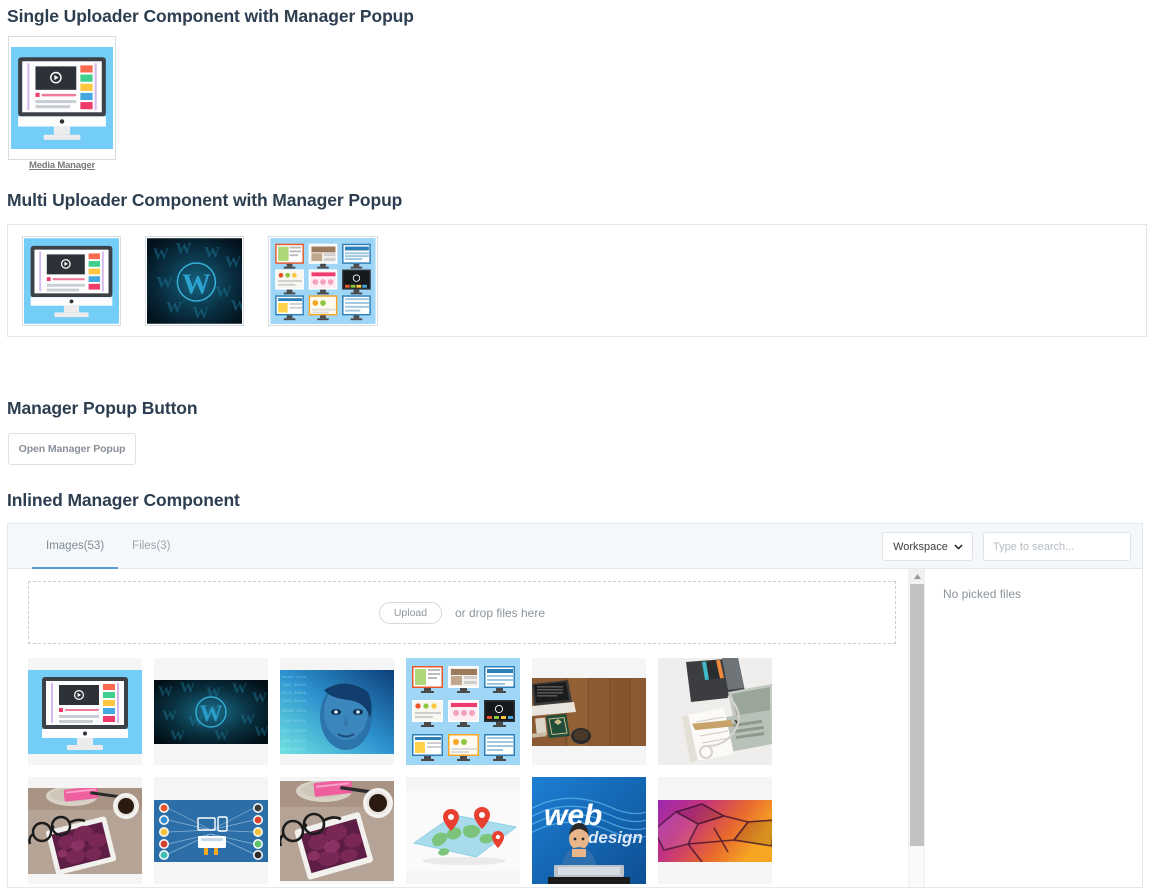 The height and width of the screenshot is (888, 1154). Describe the element at coordinates (982, 594) in the screenshot. I see `picked-files-empty-text: No picked files` at that location.